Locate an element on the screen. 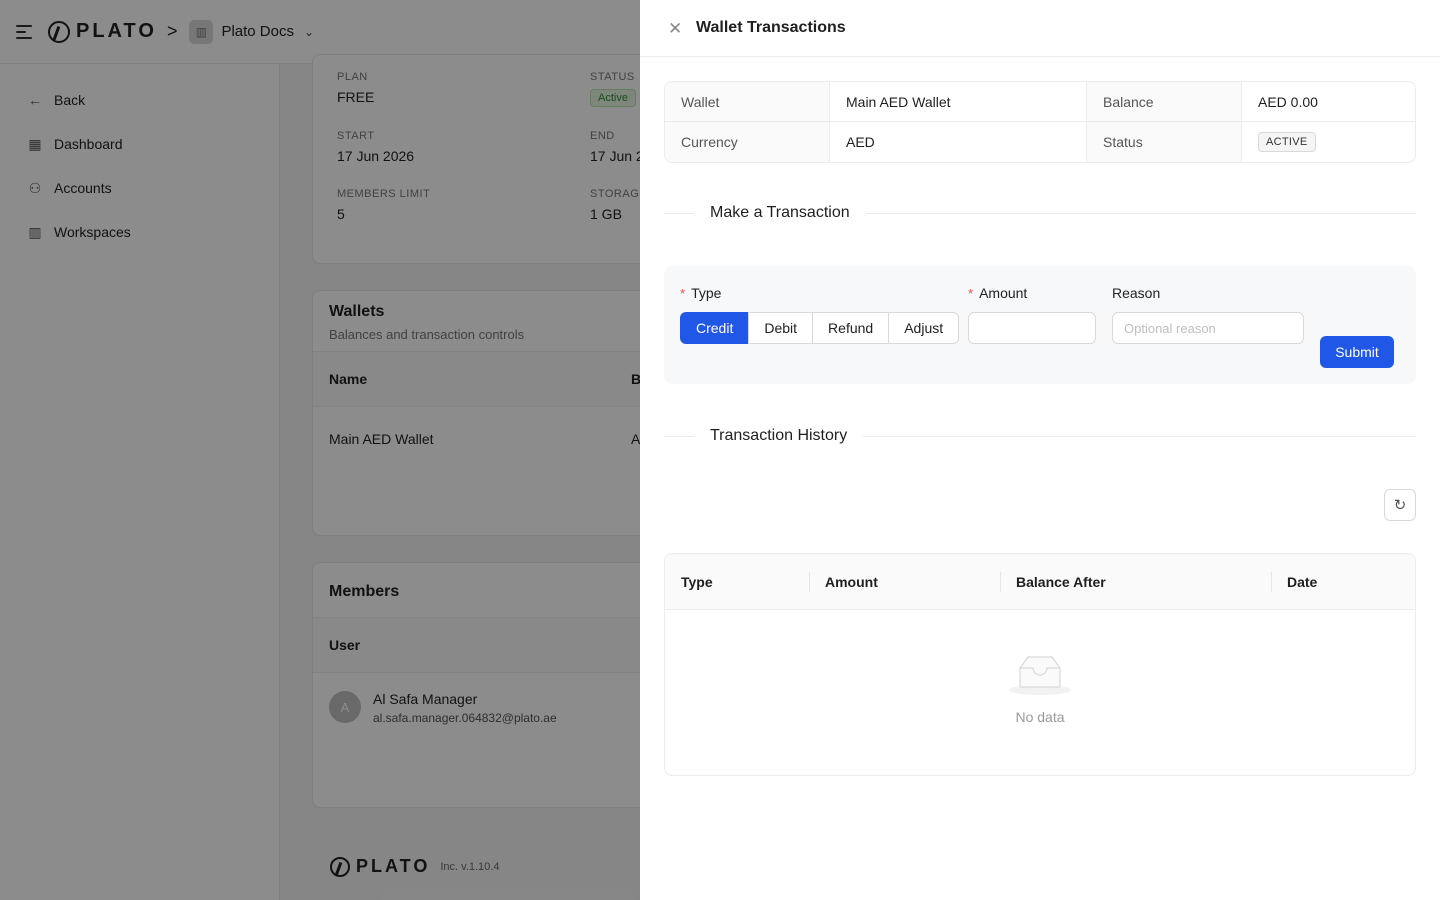 The image size is (1440, 900). type-option-credit: Credit is located at coordinates (715, 328).